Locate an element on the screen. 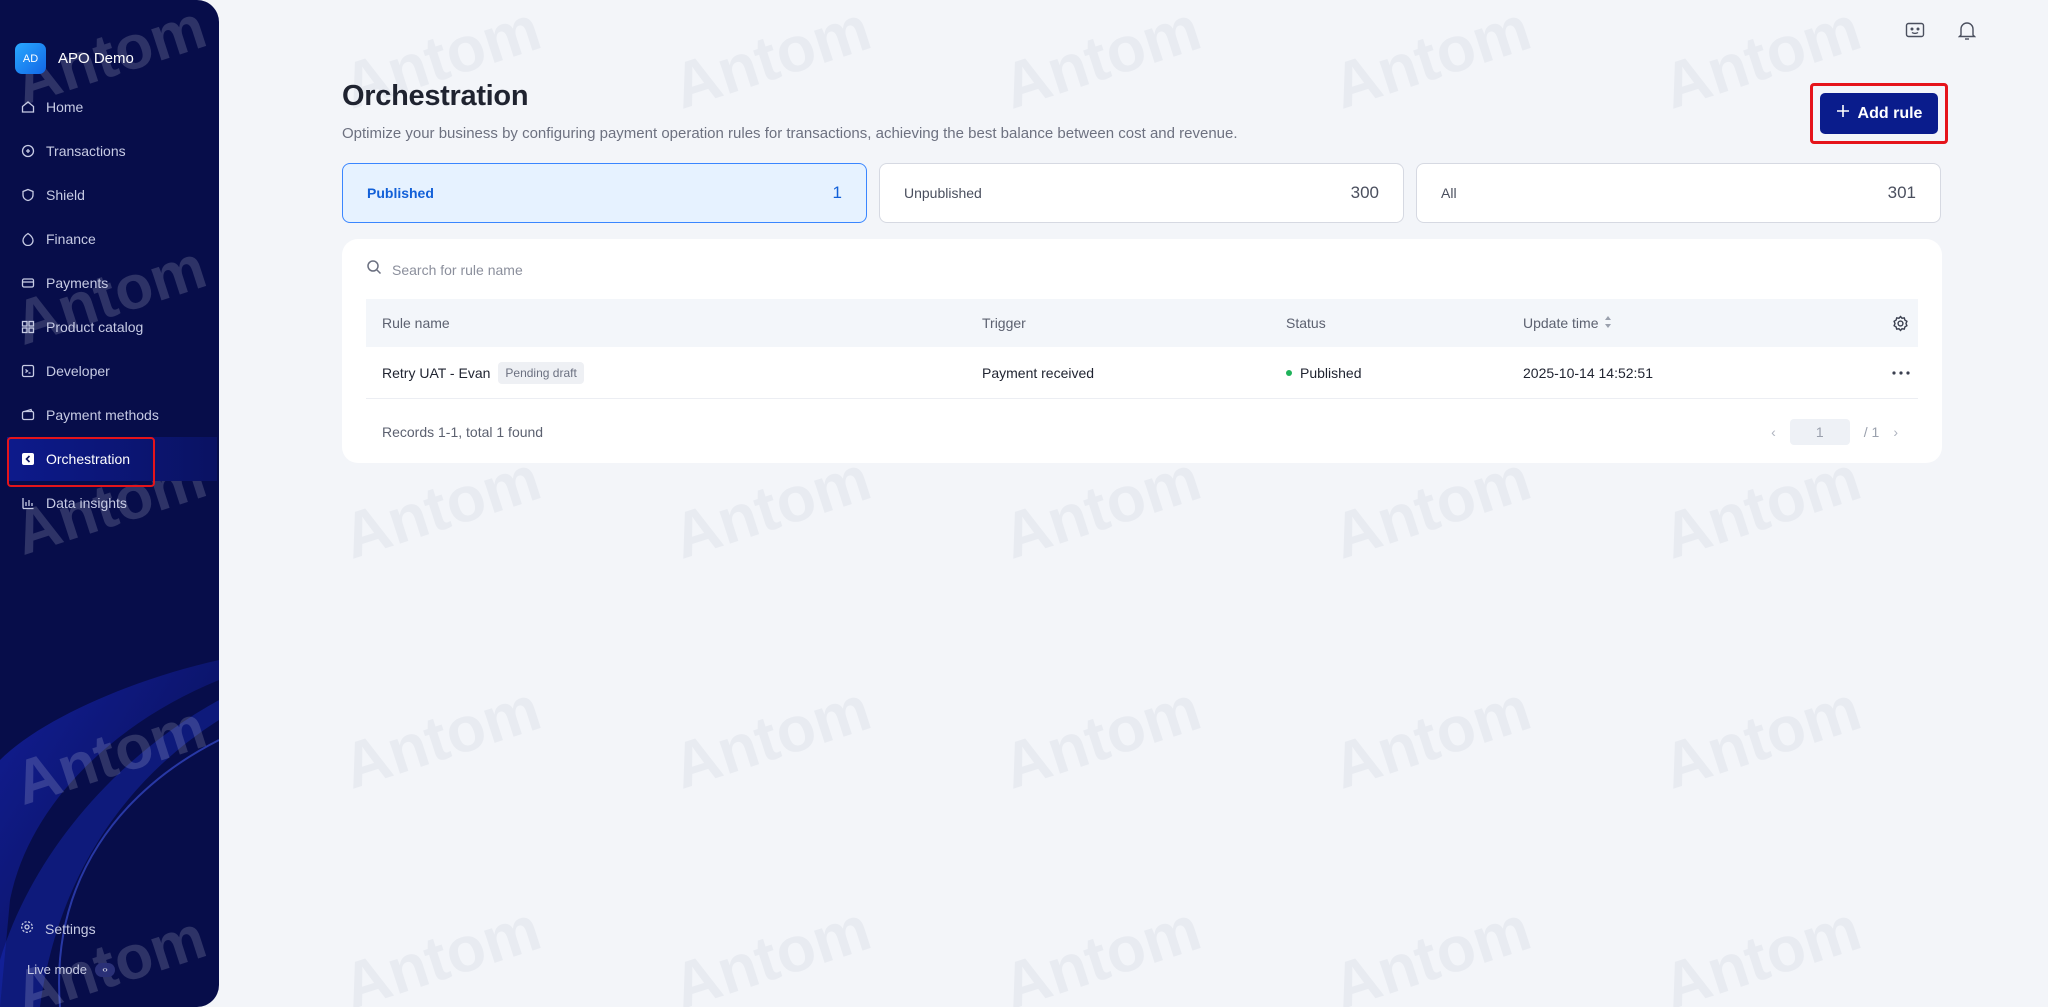  records-summary: Records 1-1, total 1 found is located at coordinates (463, 432).